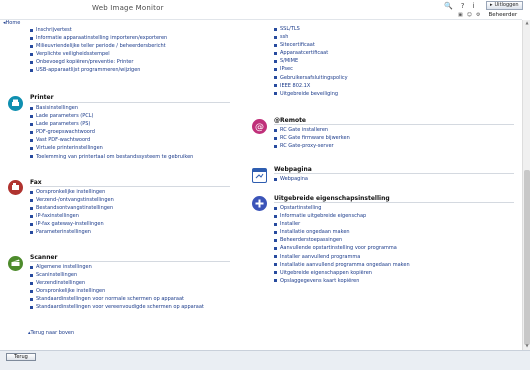 Image resolution: width=530 pixels, height=370 pixels. Describe the element at coordinates (111, 140) in the screenshot. I see `list-item: Vast PDF-wachtwoord` at that location.